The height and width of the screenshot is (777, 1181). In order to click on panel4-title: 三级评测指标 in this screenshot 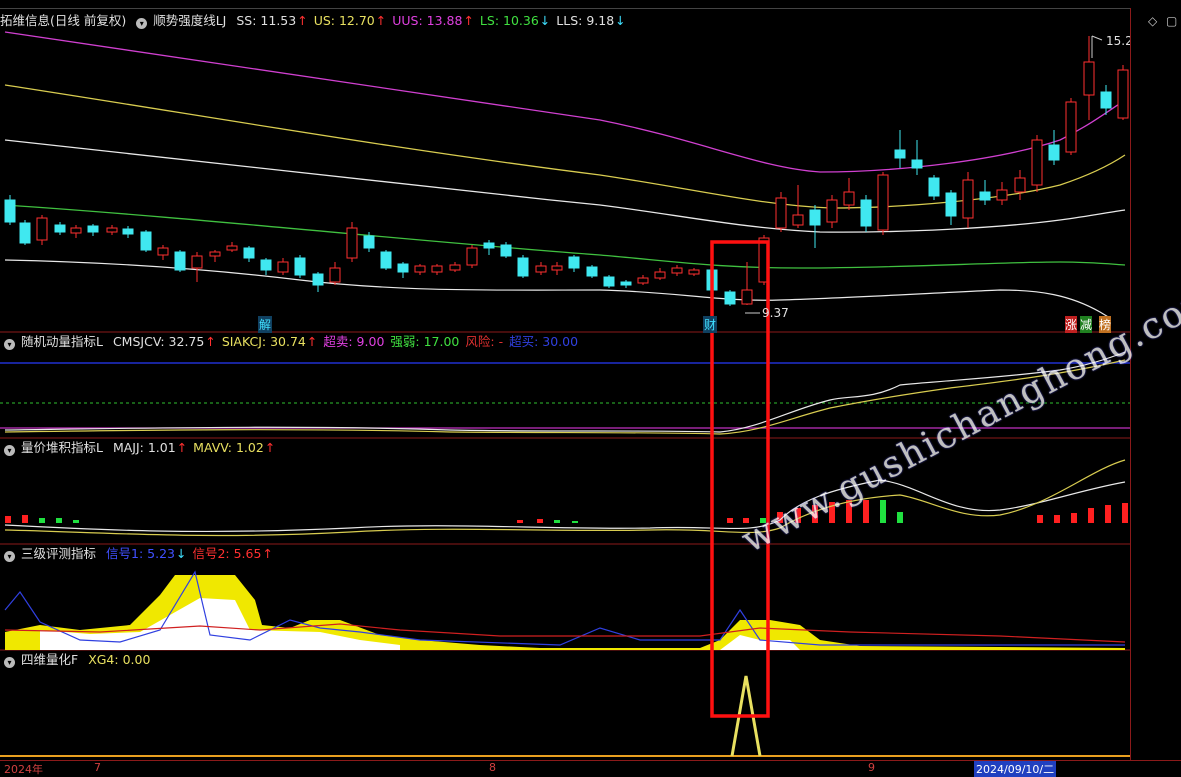, I will do `click(59, 553)`.